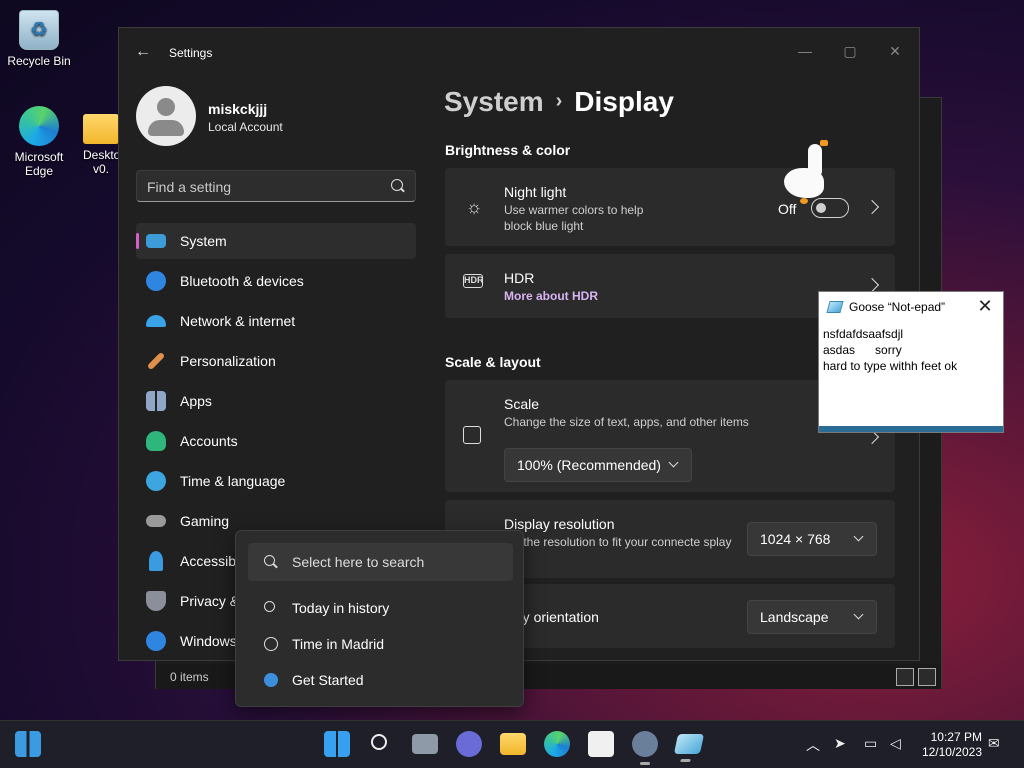 The width and height of the screenshot is (1024, 768). What do you see at coordinates (39, 164) in the screenshot?
I see `desktop-icon-label: Microsoft Edge` at bounding box center [39, 164].